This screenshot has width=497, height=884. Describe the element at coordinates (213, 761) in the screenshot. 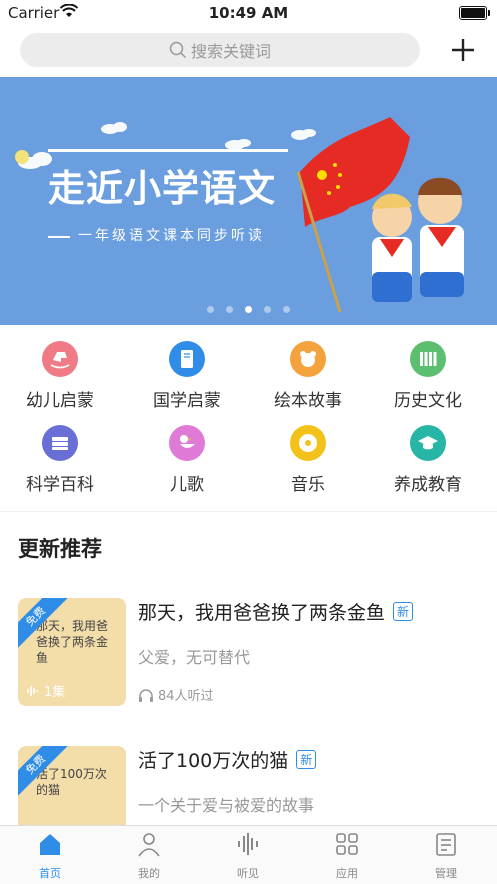

I see `item-title-text: 活了100万次的猫` at that location.